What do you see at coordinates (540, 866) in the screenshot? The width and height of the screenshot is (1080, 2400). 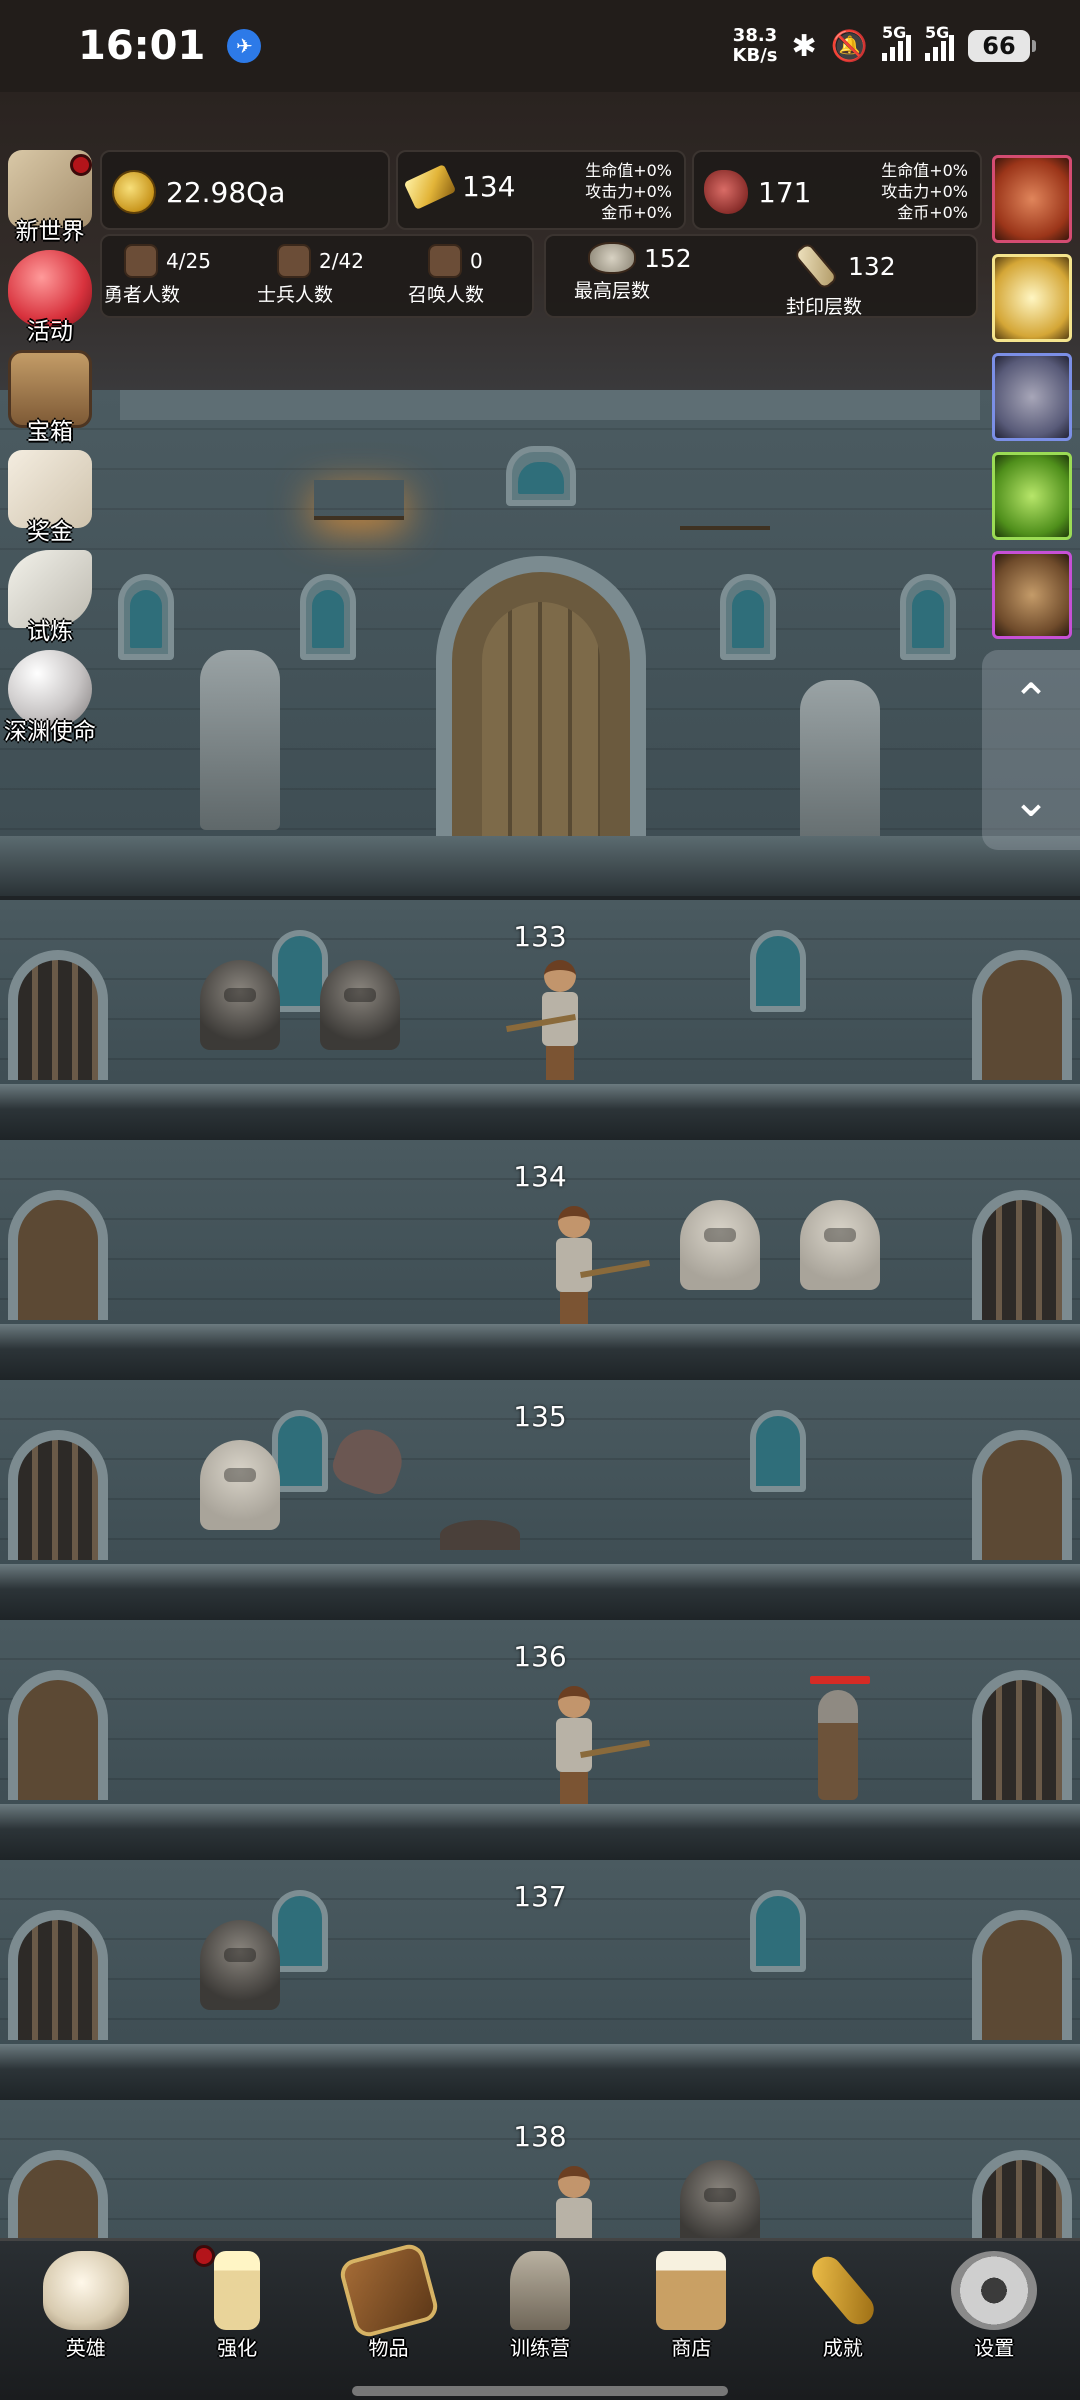 I see `castle-floor-ledge` at bounding box center [540, 866].